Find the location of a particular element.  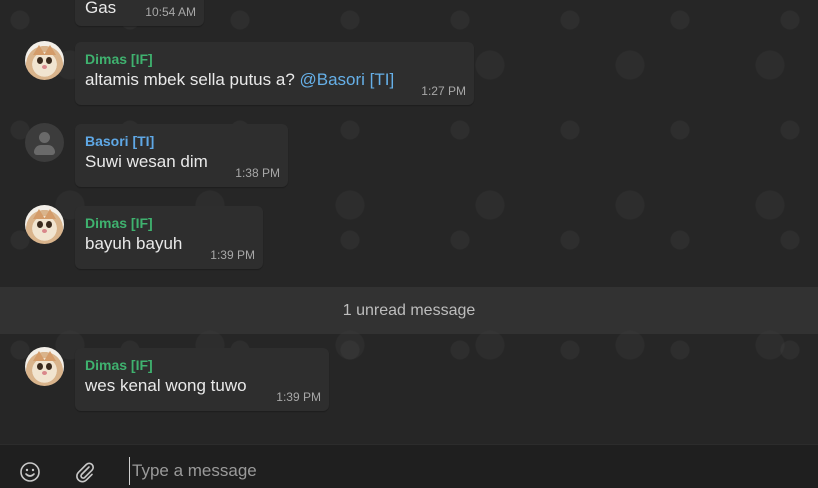

emoji-button is located at coordinates (31, 473).